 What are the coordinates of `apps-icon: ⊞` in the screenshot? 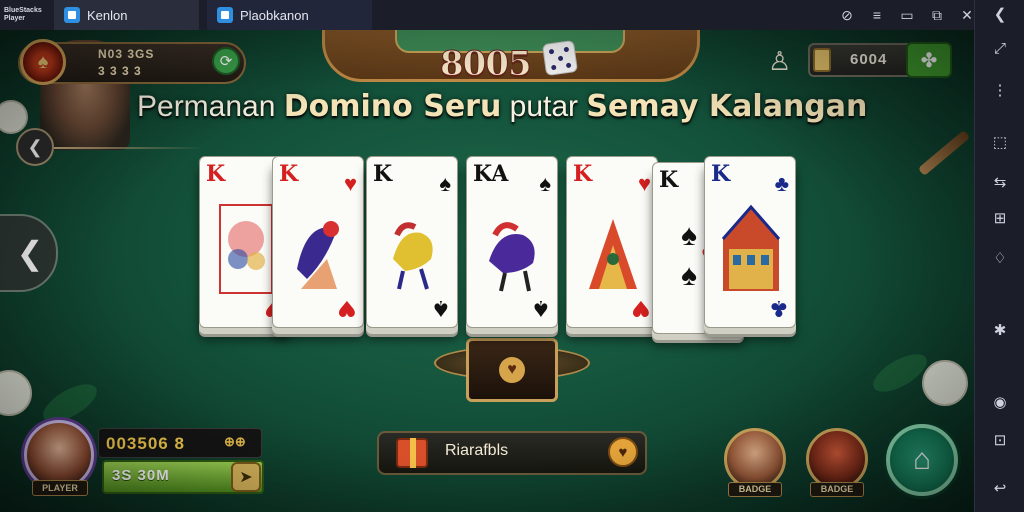 It's located at (999, 218).